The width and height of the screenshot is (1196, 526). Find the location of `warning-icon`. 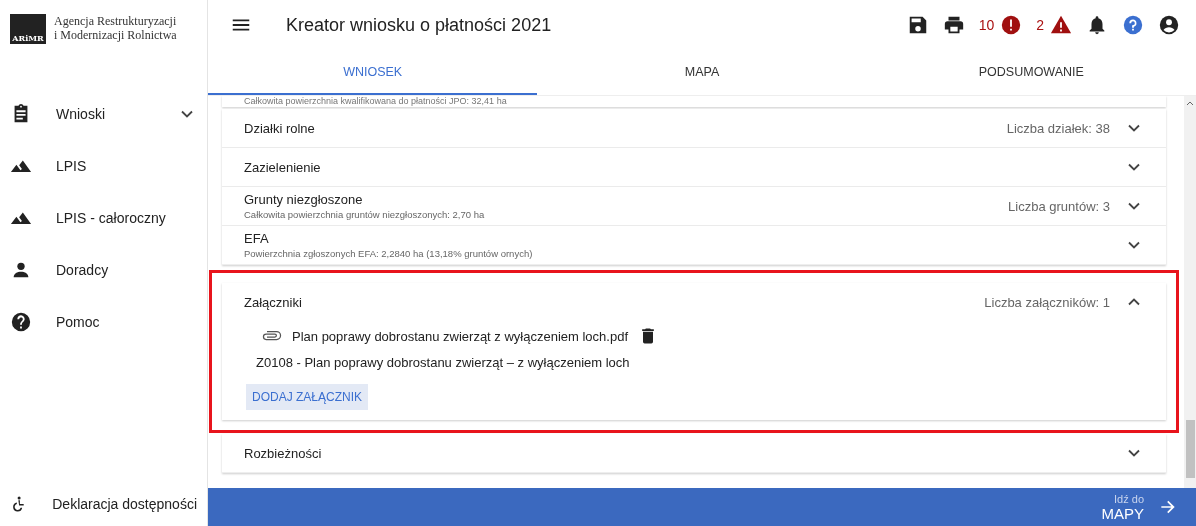

warning-icon is located at coordinates (1061, 25).